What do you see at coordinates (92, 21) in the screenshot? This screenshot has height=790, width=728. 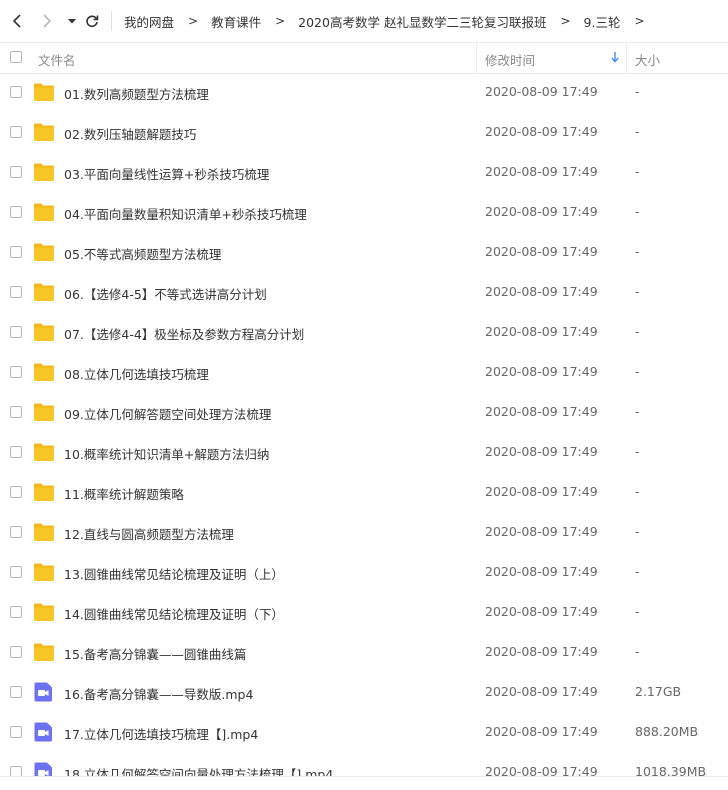 I see `refresh-button` at bounding box center [92, 21].